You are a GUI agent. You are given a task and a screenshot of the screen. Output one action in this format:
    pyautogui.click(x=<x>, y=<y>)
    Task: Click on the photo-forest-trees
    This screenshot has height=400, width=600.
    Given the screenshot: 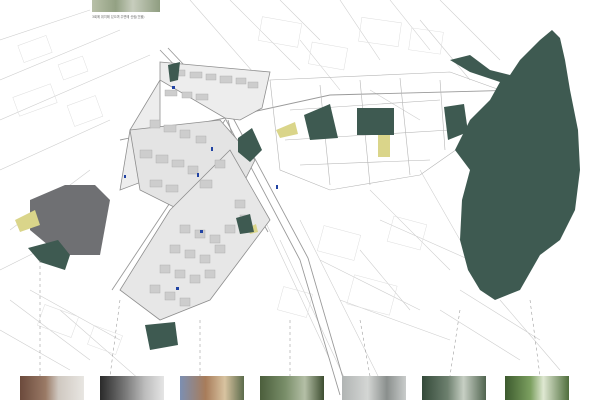 What is the action you would take?
    pyautogui.click(x=537, y=388)
    